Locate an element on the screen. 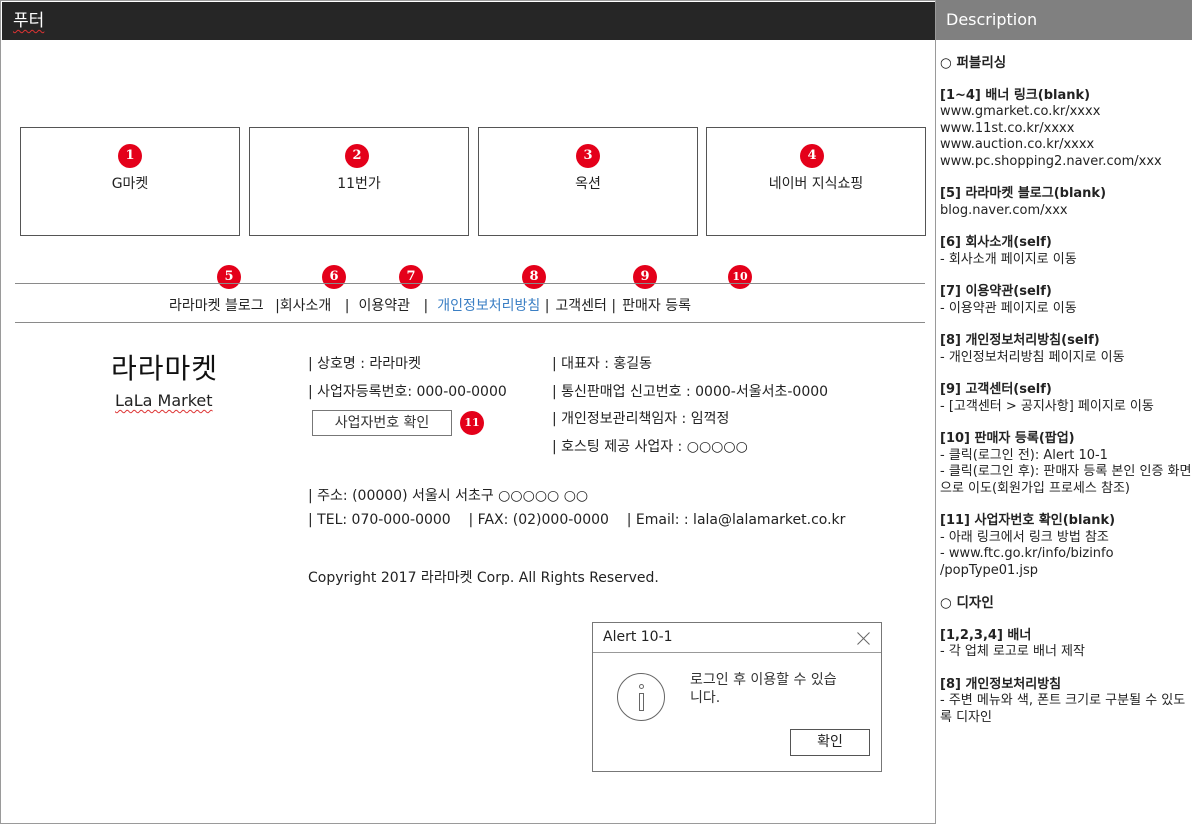 The width and height of the screenshot is (1192, 824). banner-11st: 2 11번가 is located at coordinates (359, 181).